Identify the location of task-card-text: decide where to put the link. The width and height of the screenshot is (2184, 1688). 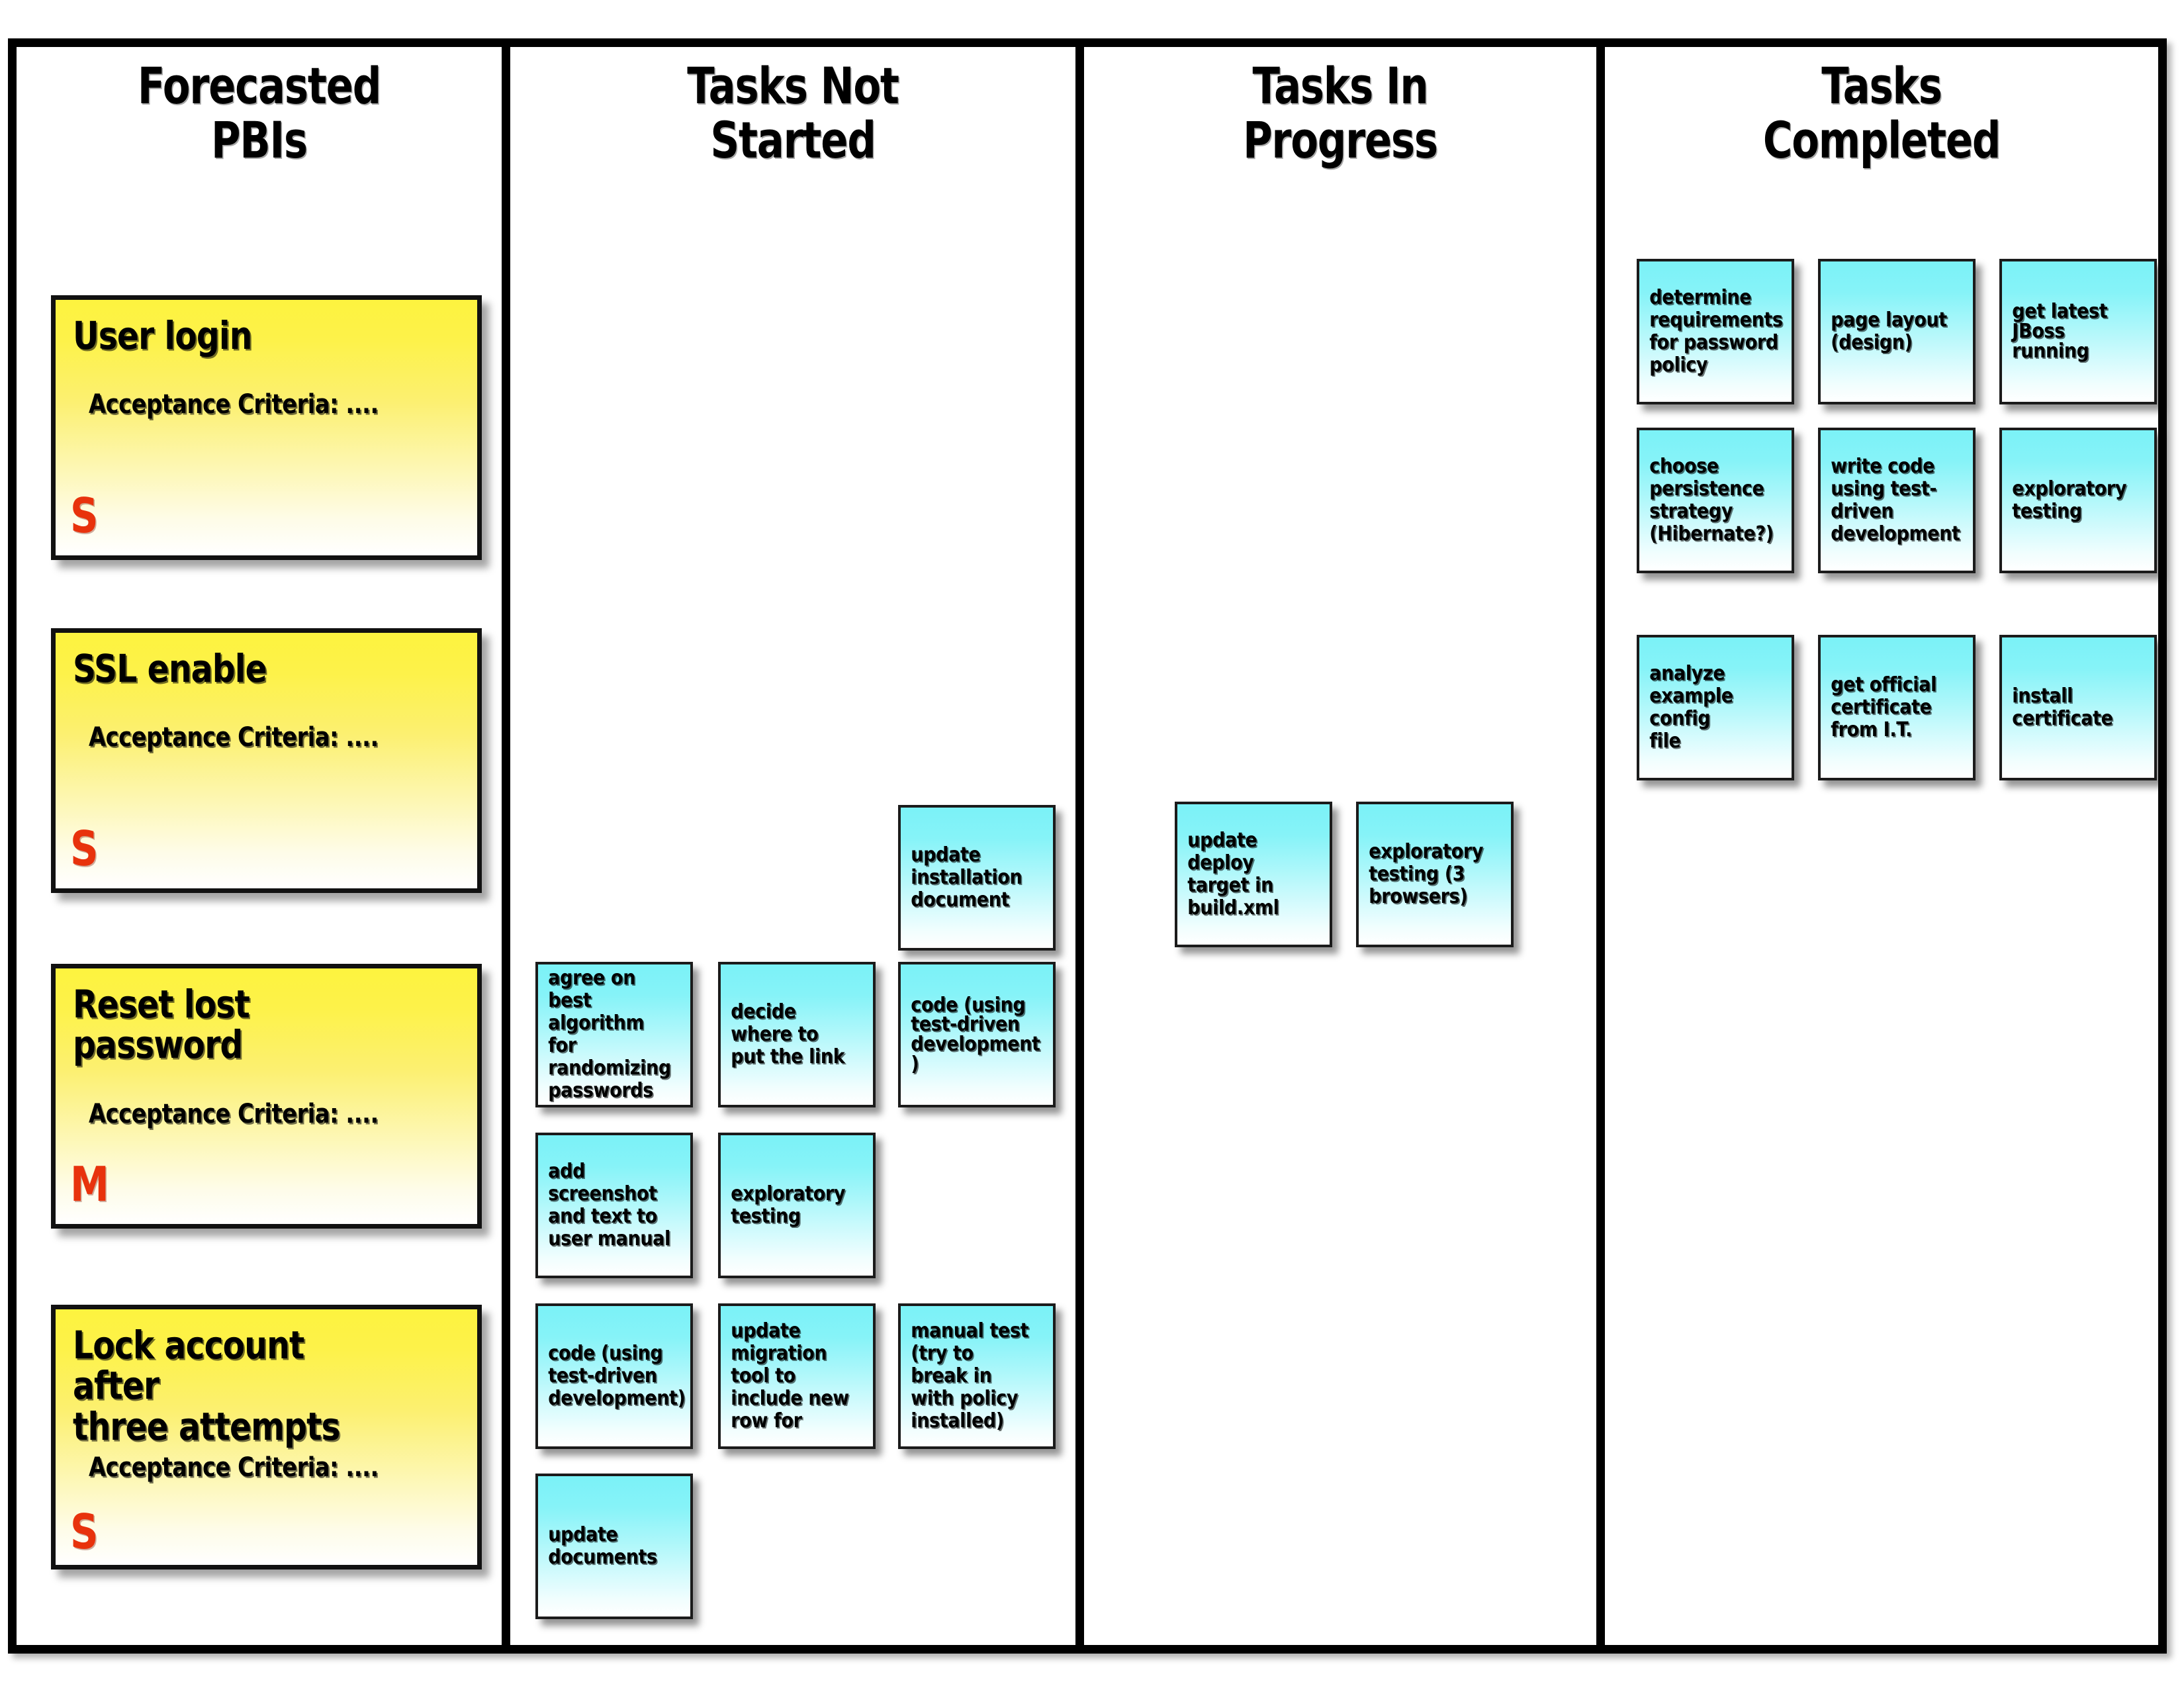
(788, 1034).